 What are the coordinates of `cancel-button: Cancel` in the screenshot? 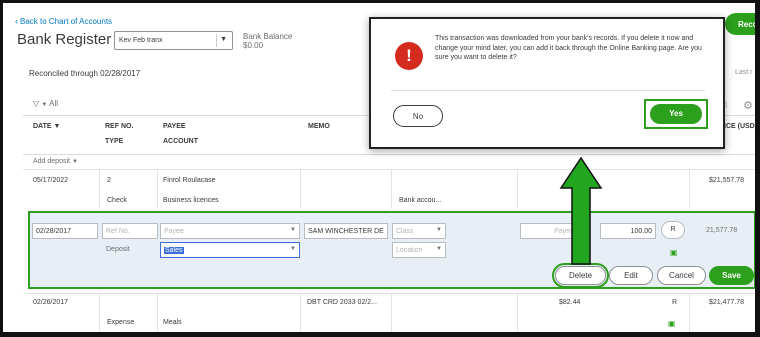 It's located at (681, 275).